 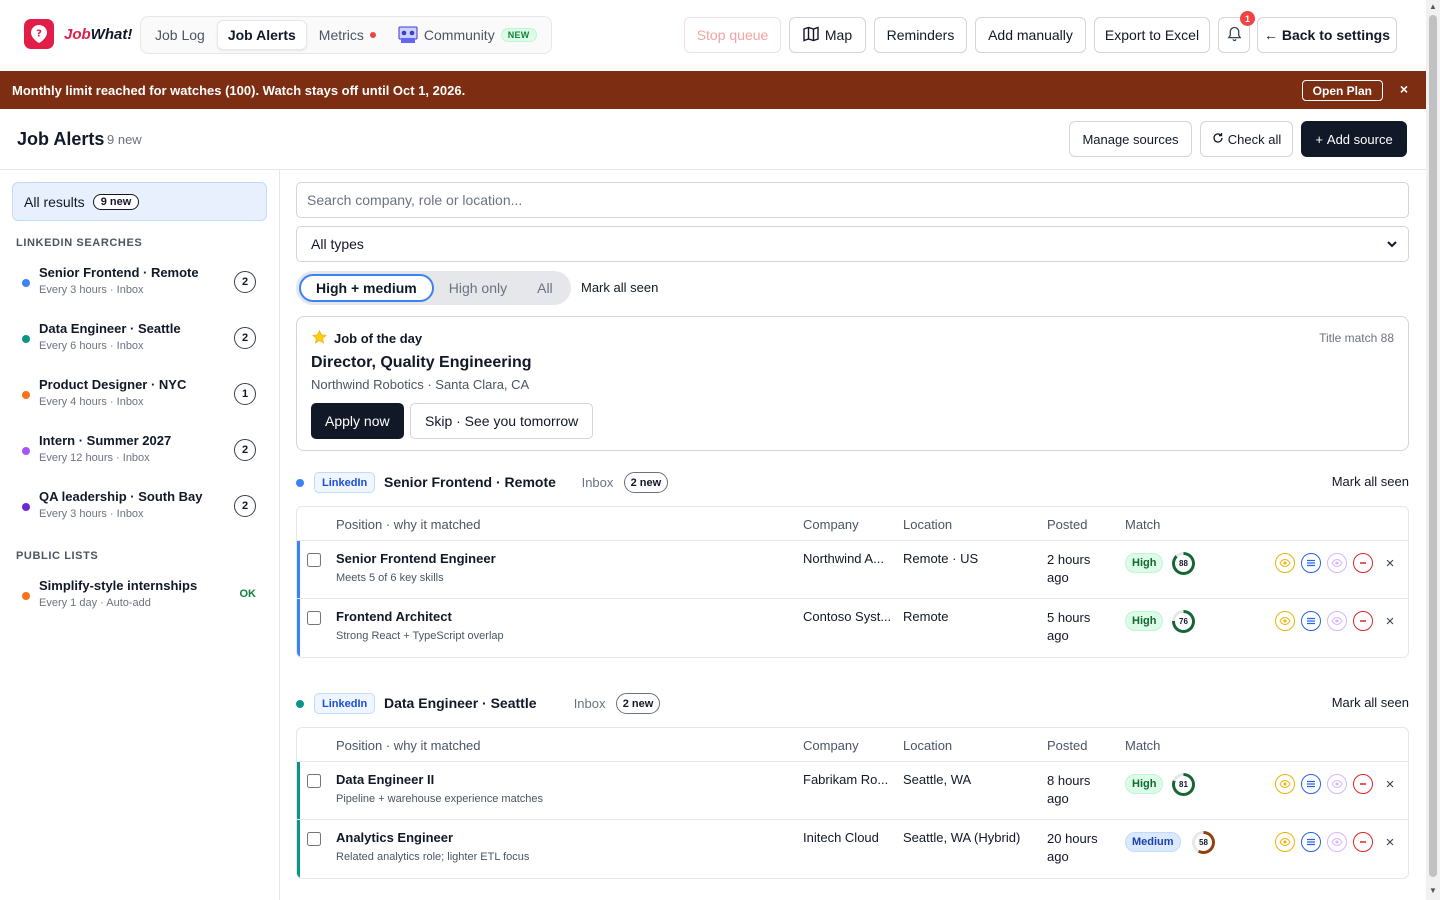 I want to click on source-new-count: 1, so click(x=245, y=394).